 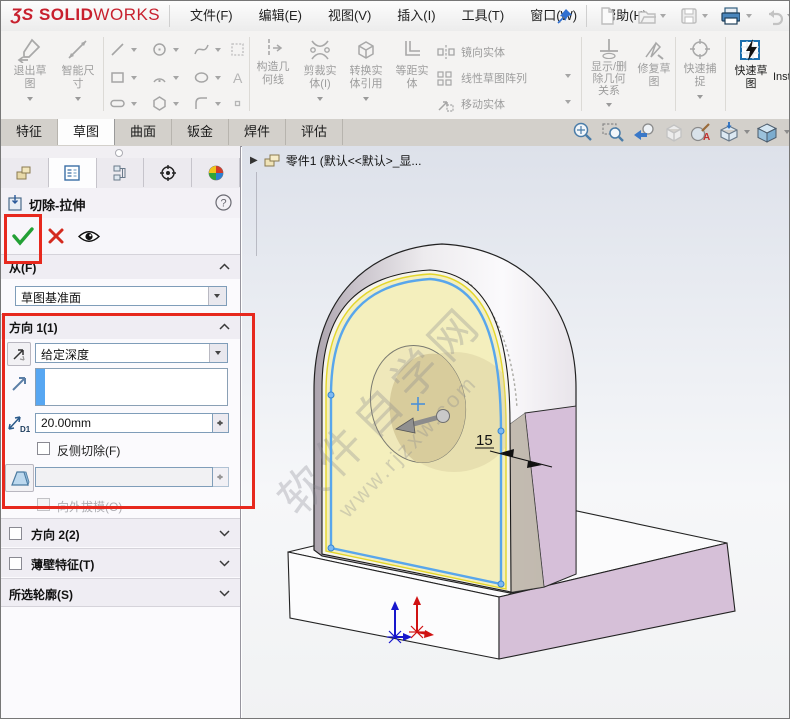 What do you see at coordinates (567, 18) in the screenshot?
I see `pin-icon` at bounding box center [567, 18].